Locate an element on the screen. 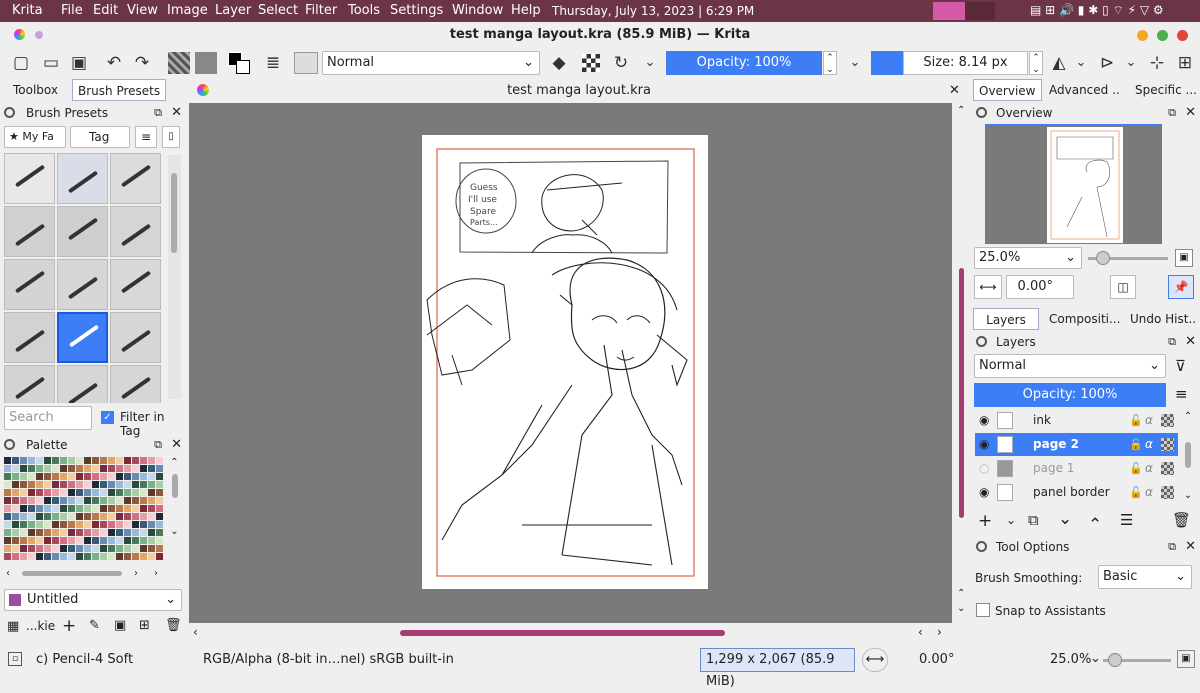 The image size is (1200, 693). tab-overview: Overview is located at coordinates (1007, 90).